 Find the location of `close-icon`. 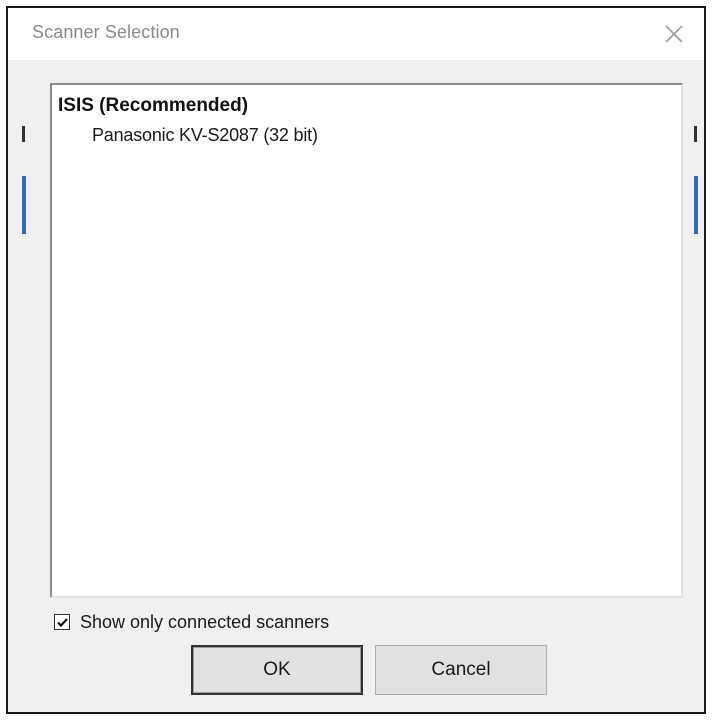

close-icon is located at coordinates (674, 34).